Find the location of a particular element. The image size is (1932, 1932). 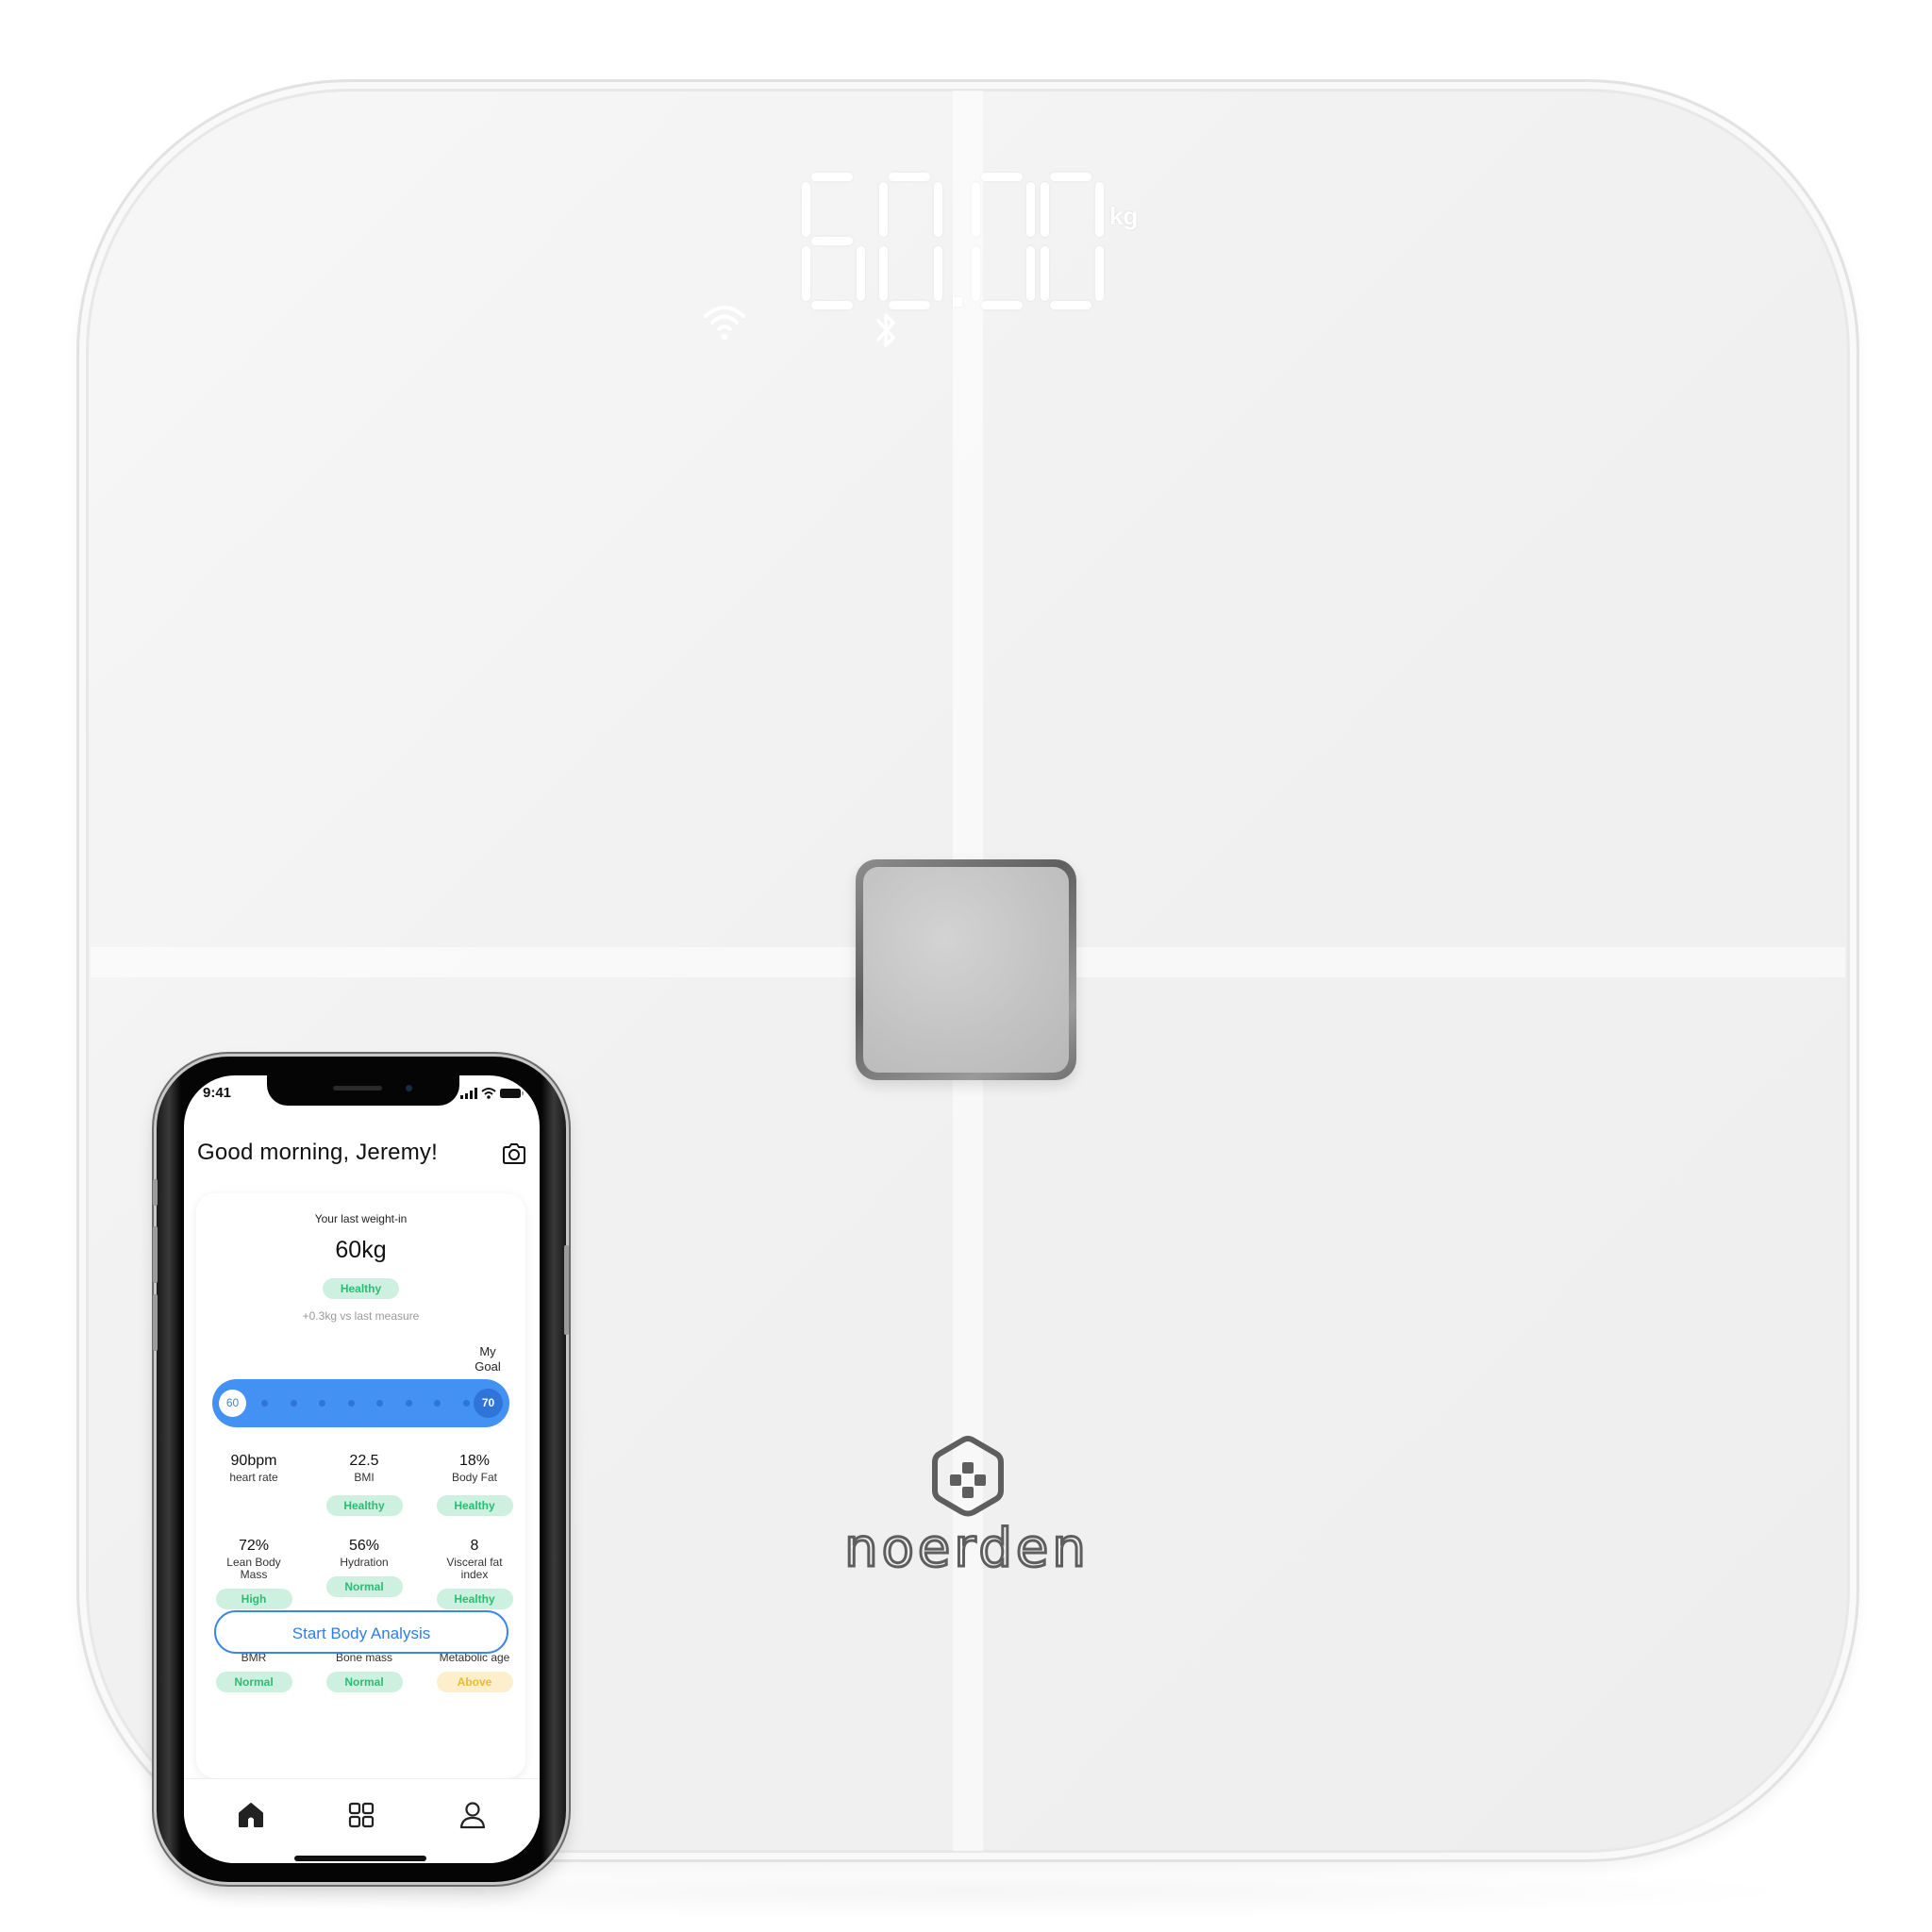

status-icons is located at coordinates (492, 1093).